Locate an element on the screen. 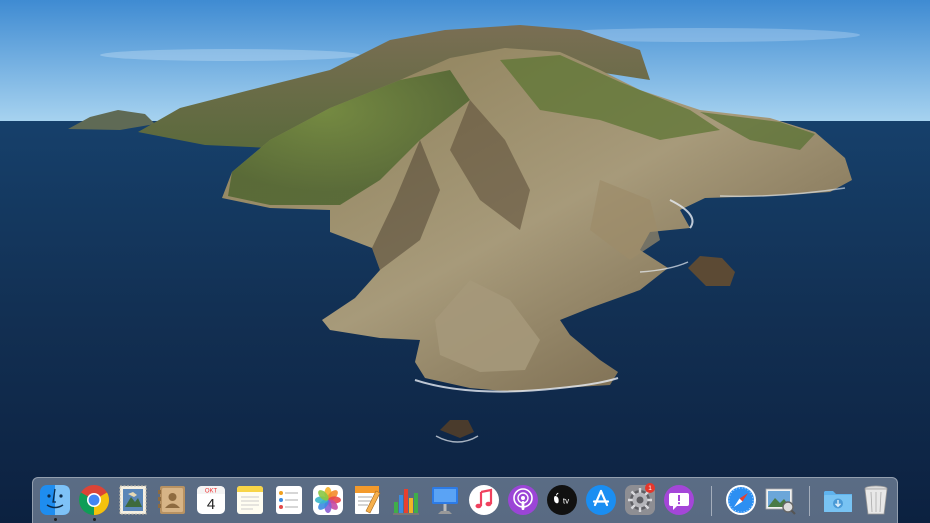 The width and height of the screenshot is (930, 523). dock-item-numbers is located at coordinates (406, 500).